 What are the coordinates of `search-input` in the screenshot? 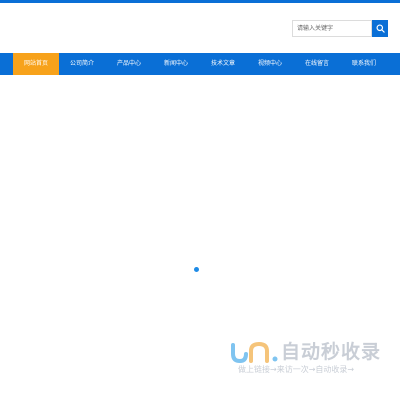 It's located at (332, 28).